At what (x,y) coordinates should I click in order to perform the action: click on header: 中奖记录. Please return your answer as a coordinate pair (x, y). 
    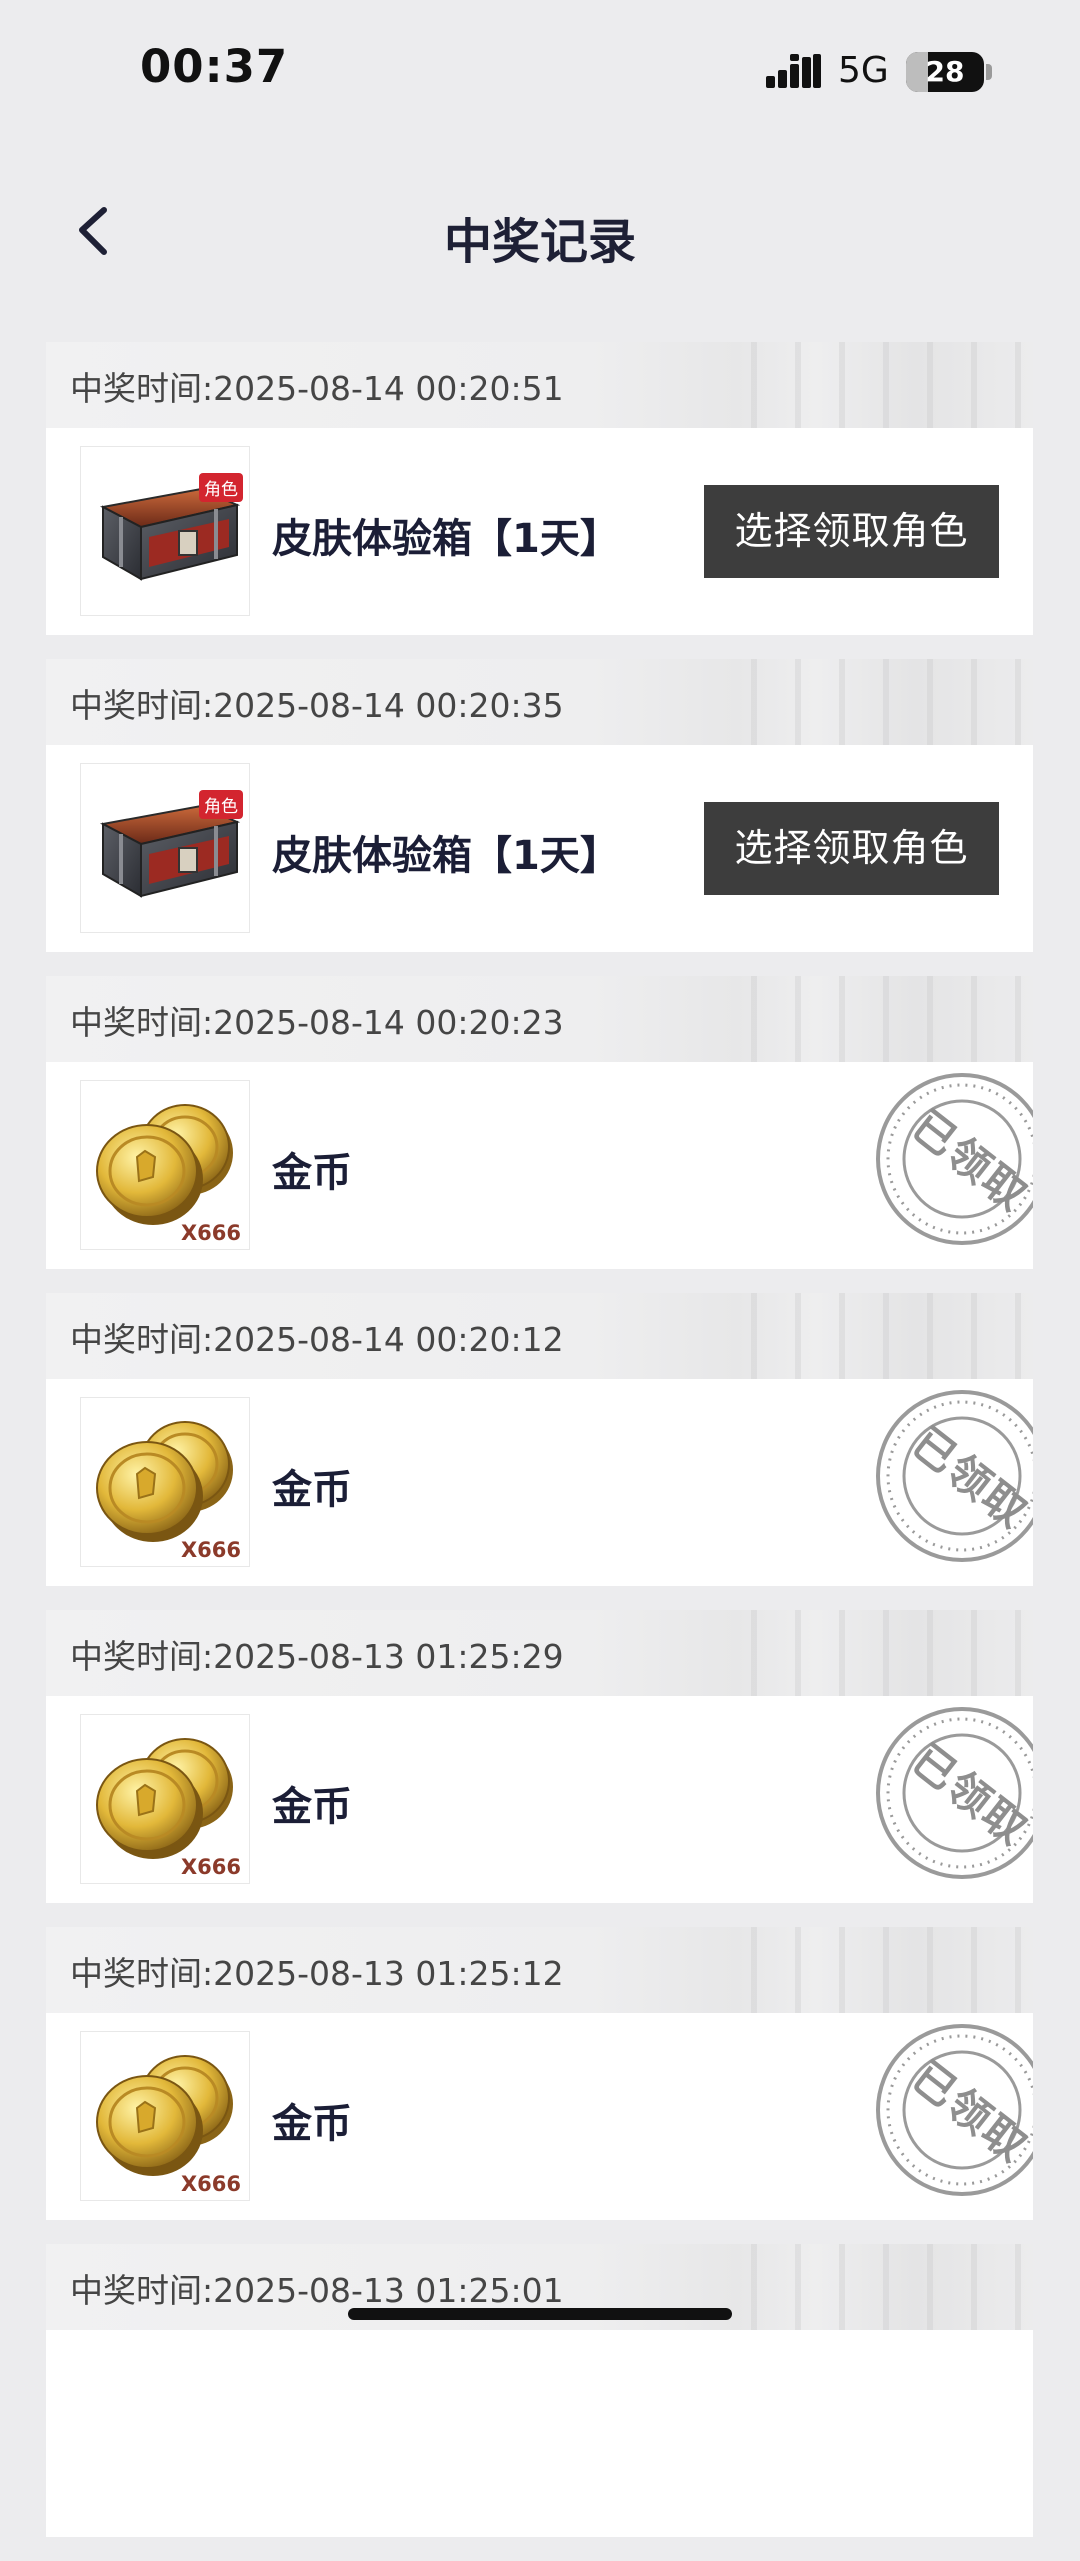
    Looking at the image, I should click on (540, 230).